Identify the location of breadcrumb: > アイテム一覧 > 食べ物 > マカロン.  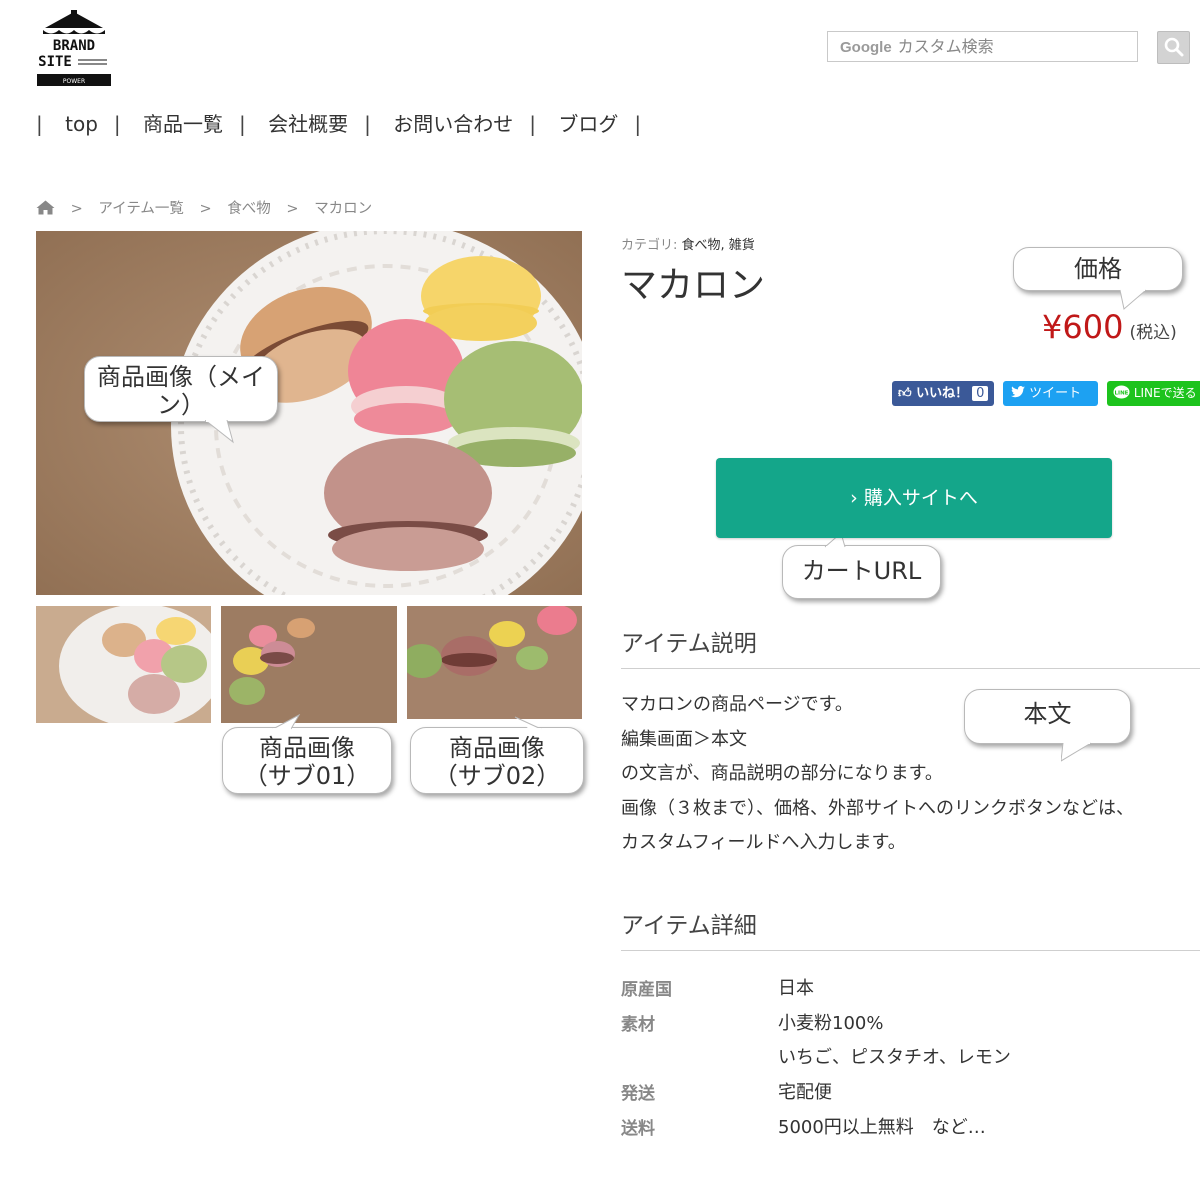
(204, 207).